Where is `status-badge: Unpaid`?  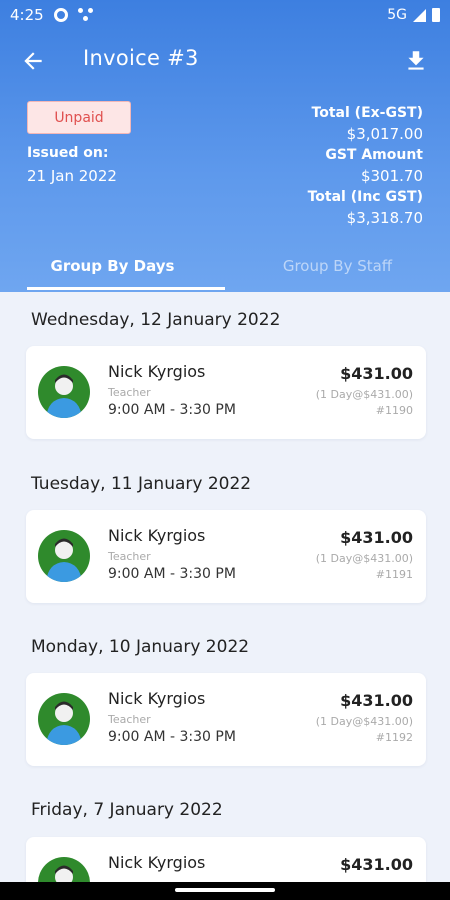
status-badge: Unpaid is located at coordinates (79, 117).